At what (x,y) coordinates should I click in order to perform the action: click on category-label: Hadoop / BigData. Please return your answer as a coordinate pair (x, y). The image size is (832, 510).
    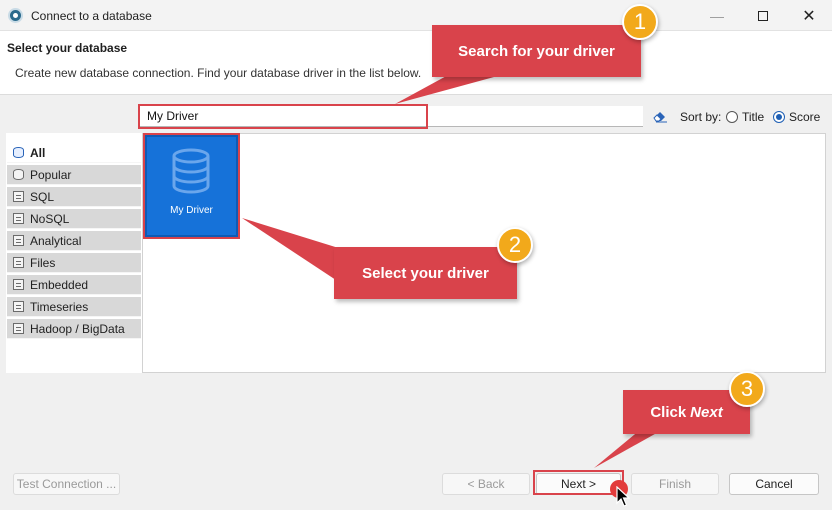
    Looking at the image, I should click on (77, 328).